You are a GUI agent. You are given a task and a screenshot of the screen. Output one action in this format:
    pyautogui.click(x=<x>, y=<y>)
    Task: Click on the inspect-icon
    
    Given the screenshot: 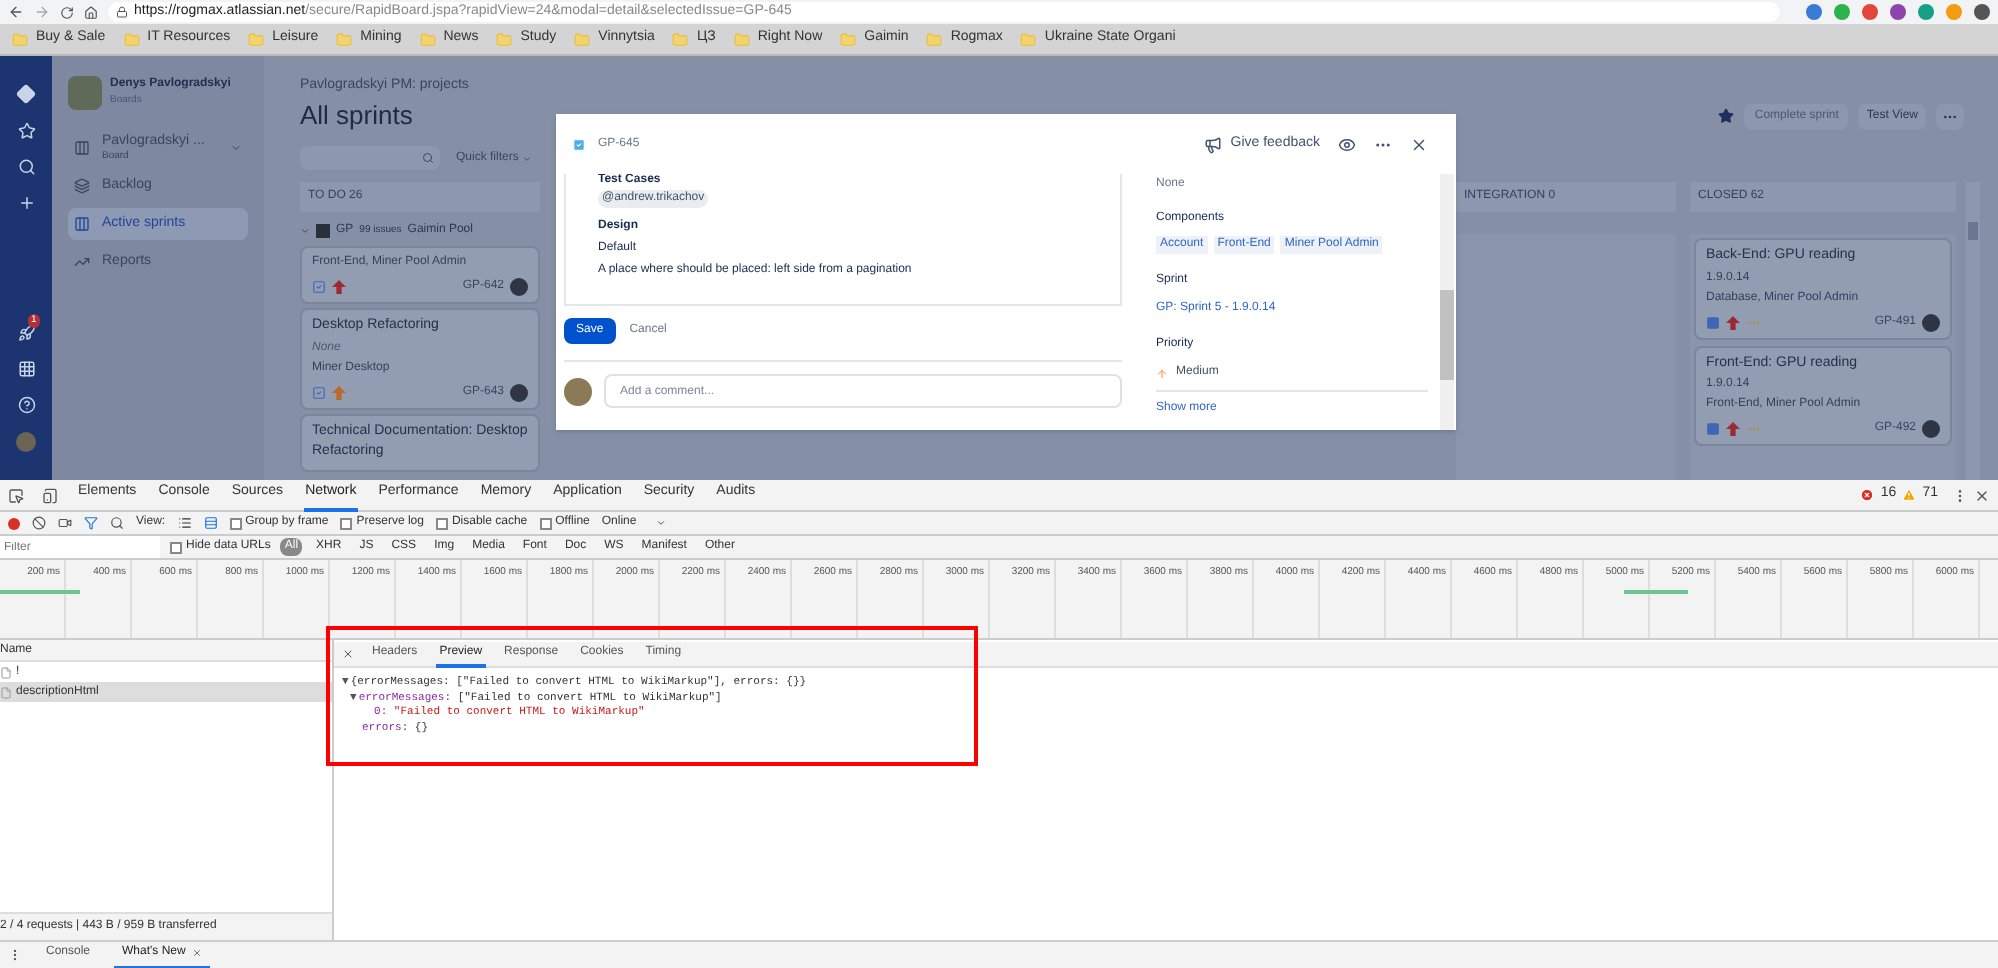 What is the action you would take?
    pyautogui.click(x=16, y=495)
    